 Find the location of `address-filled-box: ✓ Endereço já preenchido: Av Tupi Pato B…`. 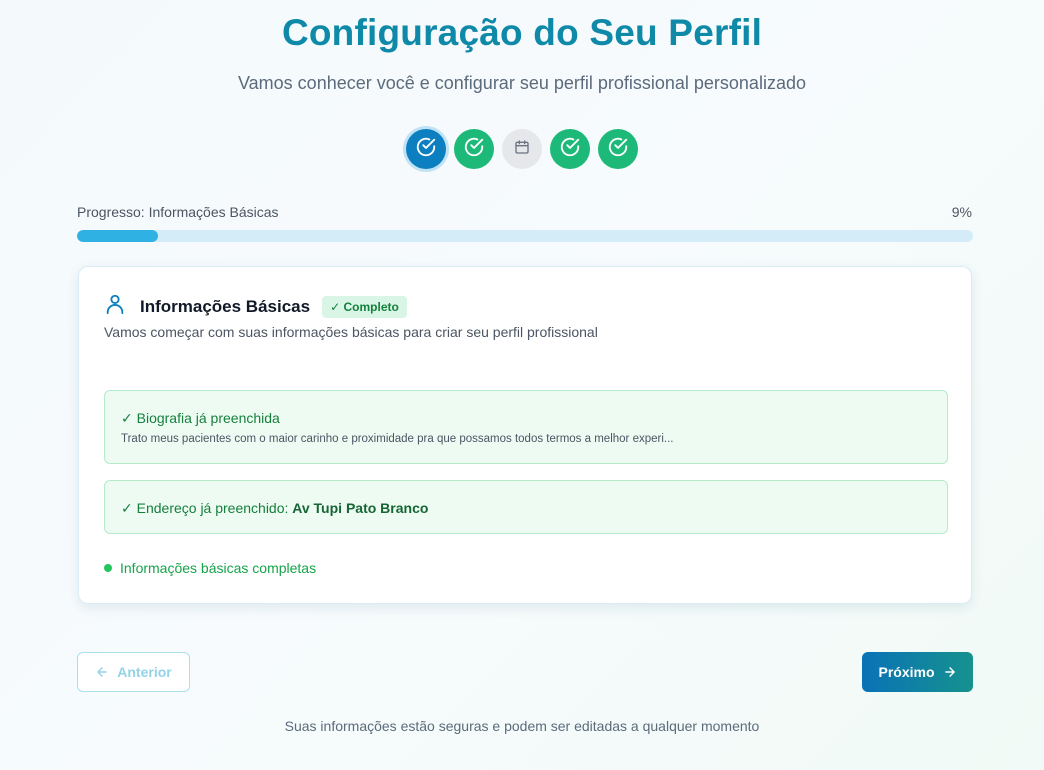

address-filled-box: ✓ Endereço já preenchido: Av Tupi Pato B… is located at coordinates (526, 507).